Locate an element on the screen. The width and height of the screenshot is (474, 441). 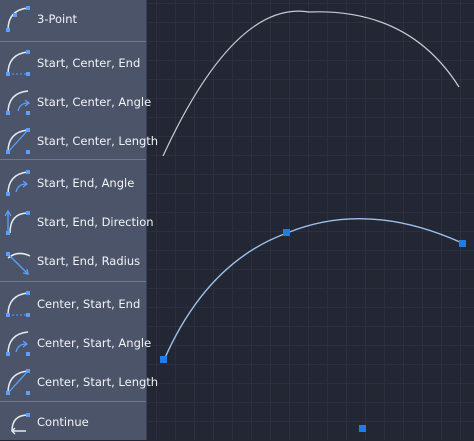
menu-group-start-end: Start, End, Angle Start, End, Direction is located at coordinates (77, 220).